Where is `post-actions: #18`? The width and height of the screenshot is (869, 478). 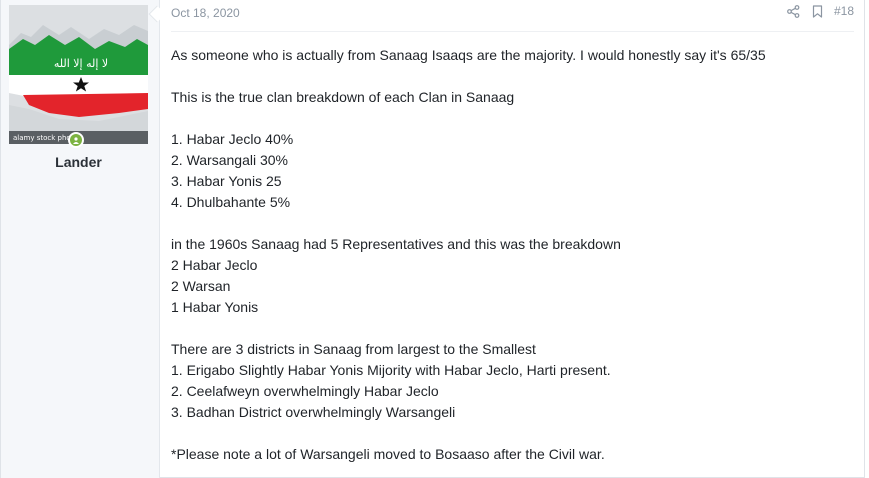 post-actions: #18 is located at coordinates (820, 11).